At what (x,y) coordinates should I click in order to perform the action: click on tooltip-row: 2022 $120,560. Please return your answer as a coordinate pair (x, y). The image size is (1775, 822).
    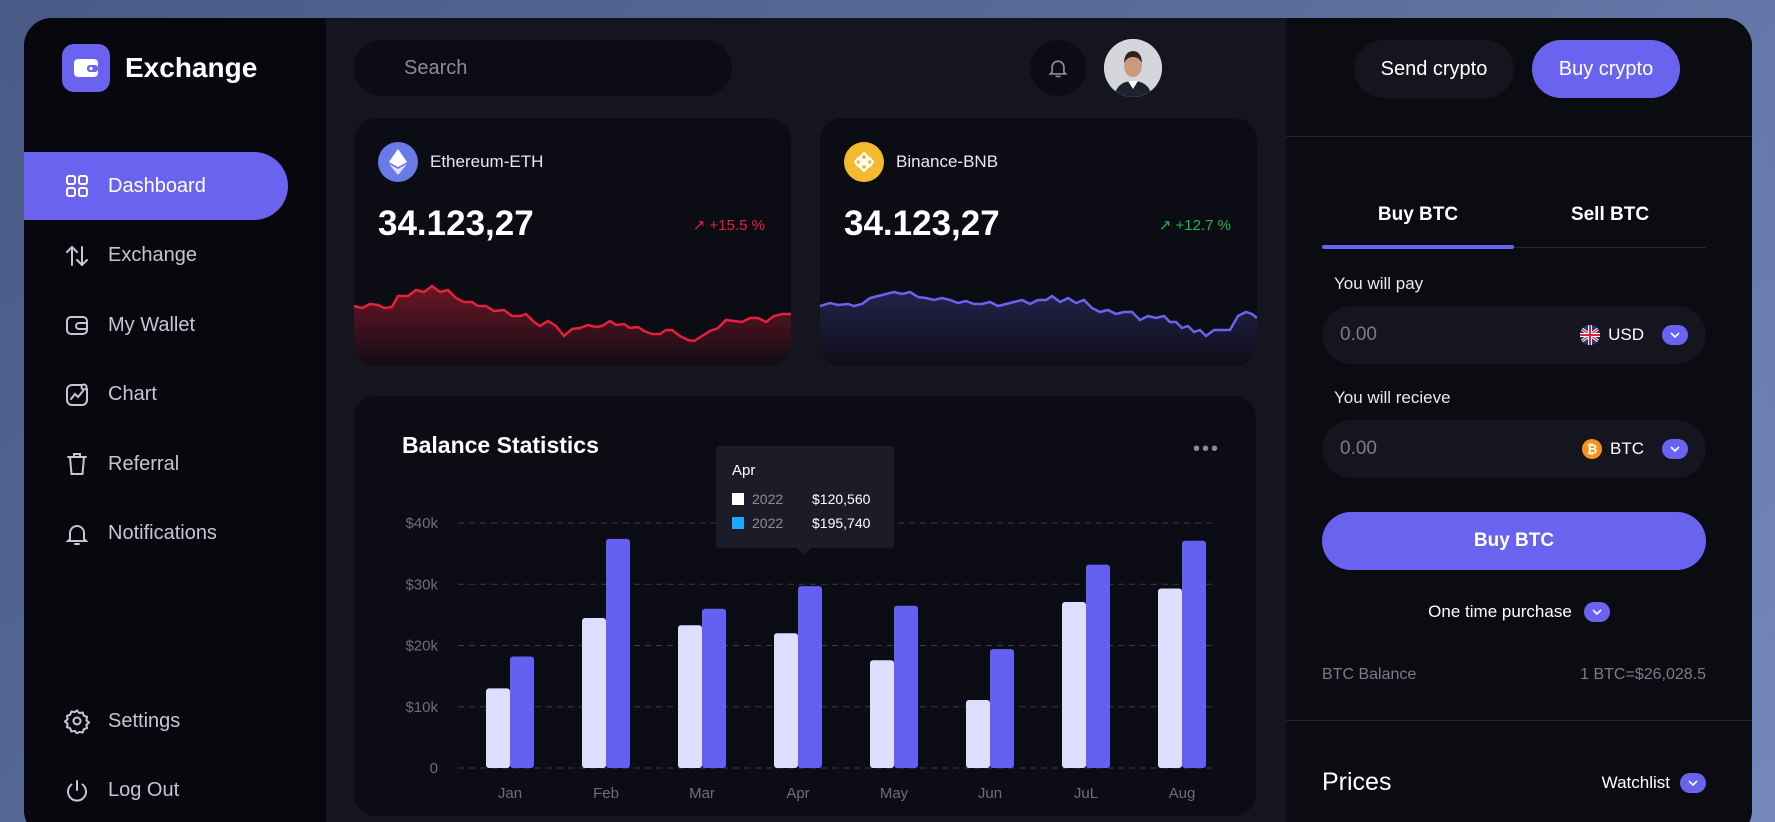
    Looking at the image, I should click on (805, 499).